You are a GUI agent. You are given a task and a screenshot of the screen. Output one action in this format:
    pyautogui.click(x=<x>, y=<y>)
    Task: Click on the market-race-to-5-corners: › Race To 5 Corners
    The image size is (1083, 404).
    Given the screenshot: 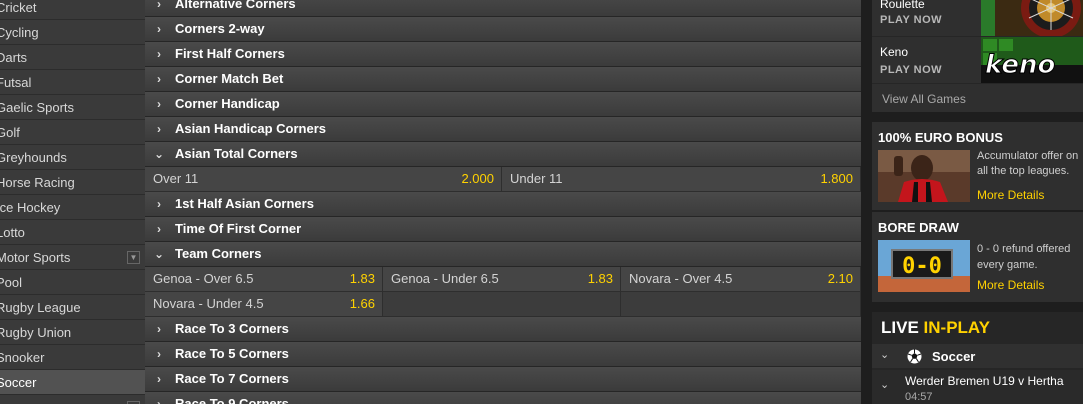 What is the action you would take?
    pyautogui.click(x=503, y=354)
    